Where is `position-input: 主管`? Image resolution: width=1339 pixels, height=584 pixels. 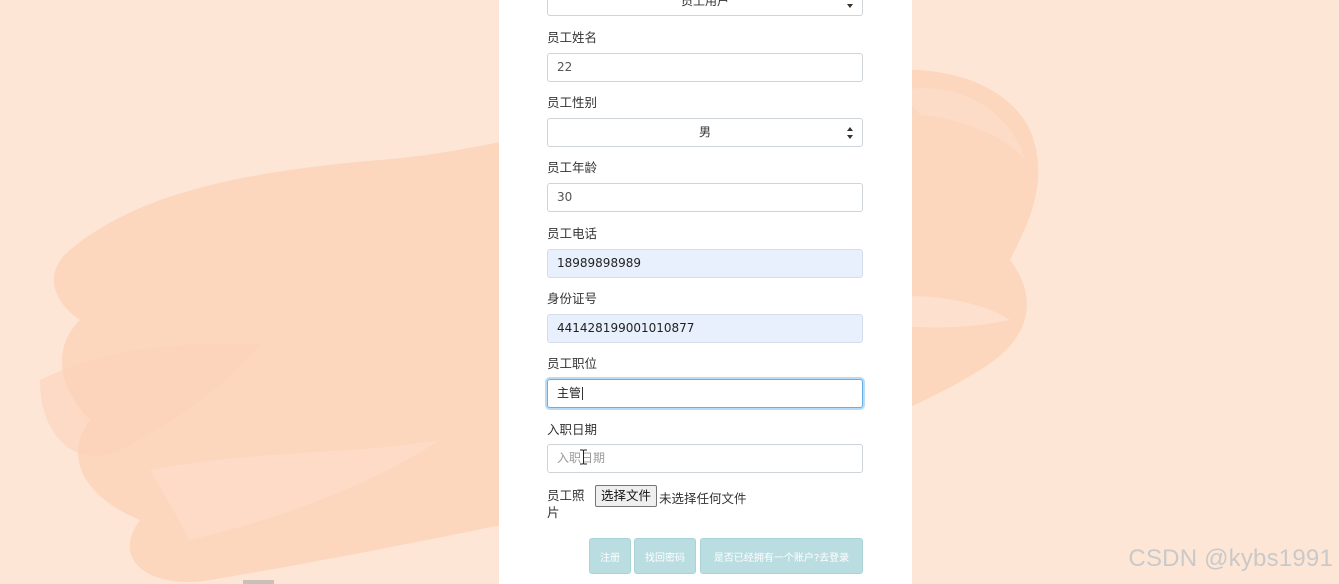 position-input: 主管 is located at coordinates (705, 393).